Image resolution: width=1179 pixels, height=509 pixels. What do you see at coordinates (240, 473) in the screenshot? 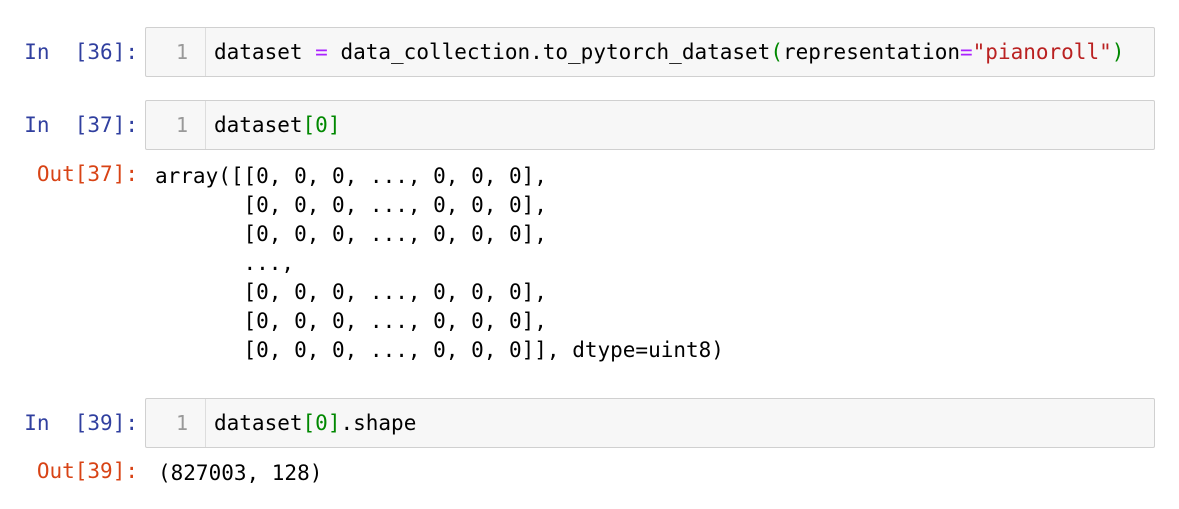
I see `cell-output-39: (827003, 128)` at bounding box center [240, 473].